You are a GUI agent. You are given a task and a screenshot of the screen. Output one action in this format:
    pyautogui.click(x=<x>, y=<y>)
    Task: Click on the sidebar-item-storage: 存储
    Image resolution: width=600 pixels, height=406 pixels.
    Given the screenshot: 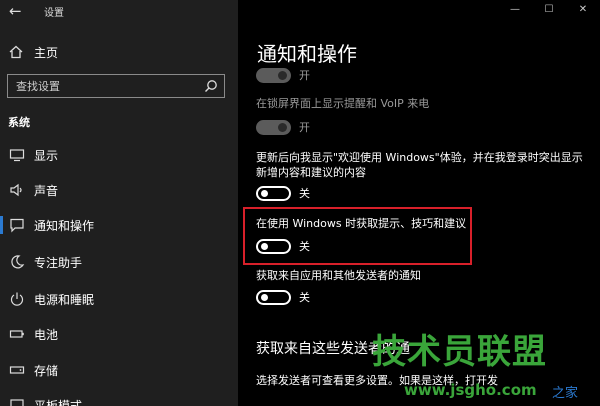 What is the action you would take?
    pyautogui.click(x=119, y=370)
    